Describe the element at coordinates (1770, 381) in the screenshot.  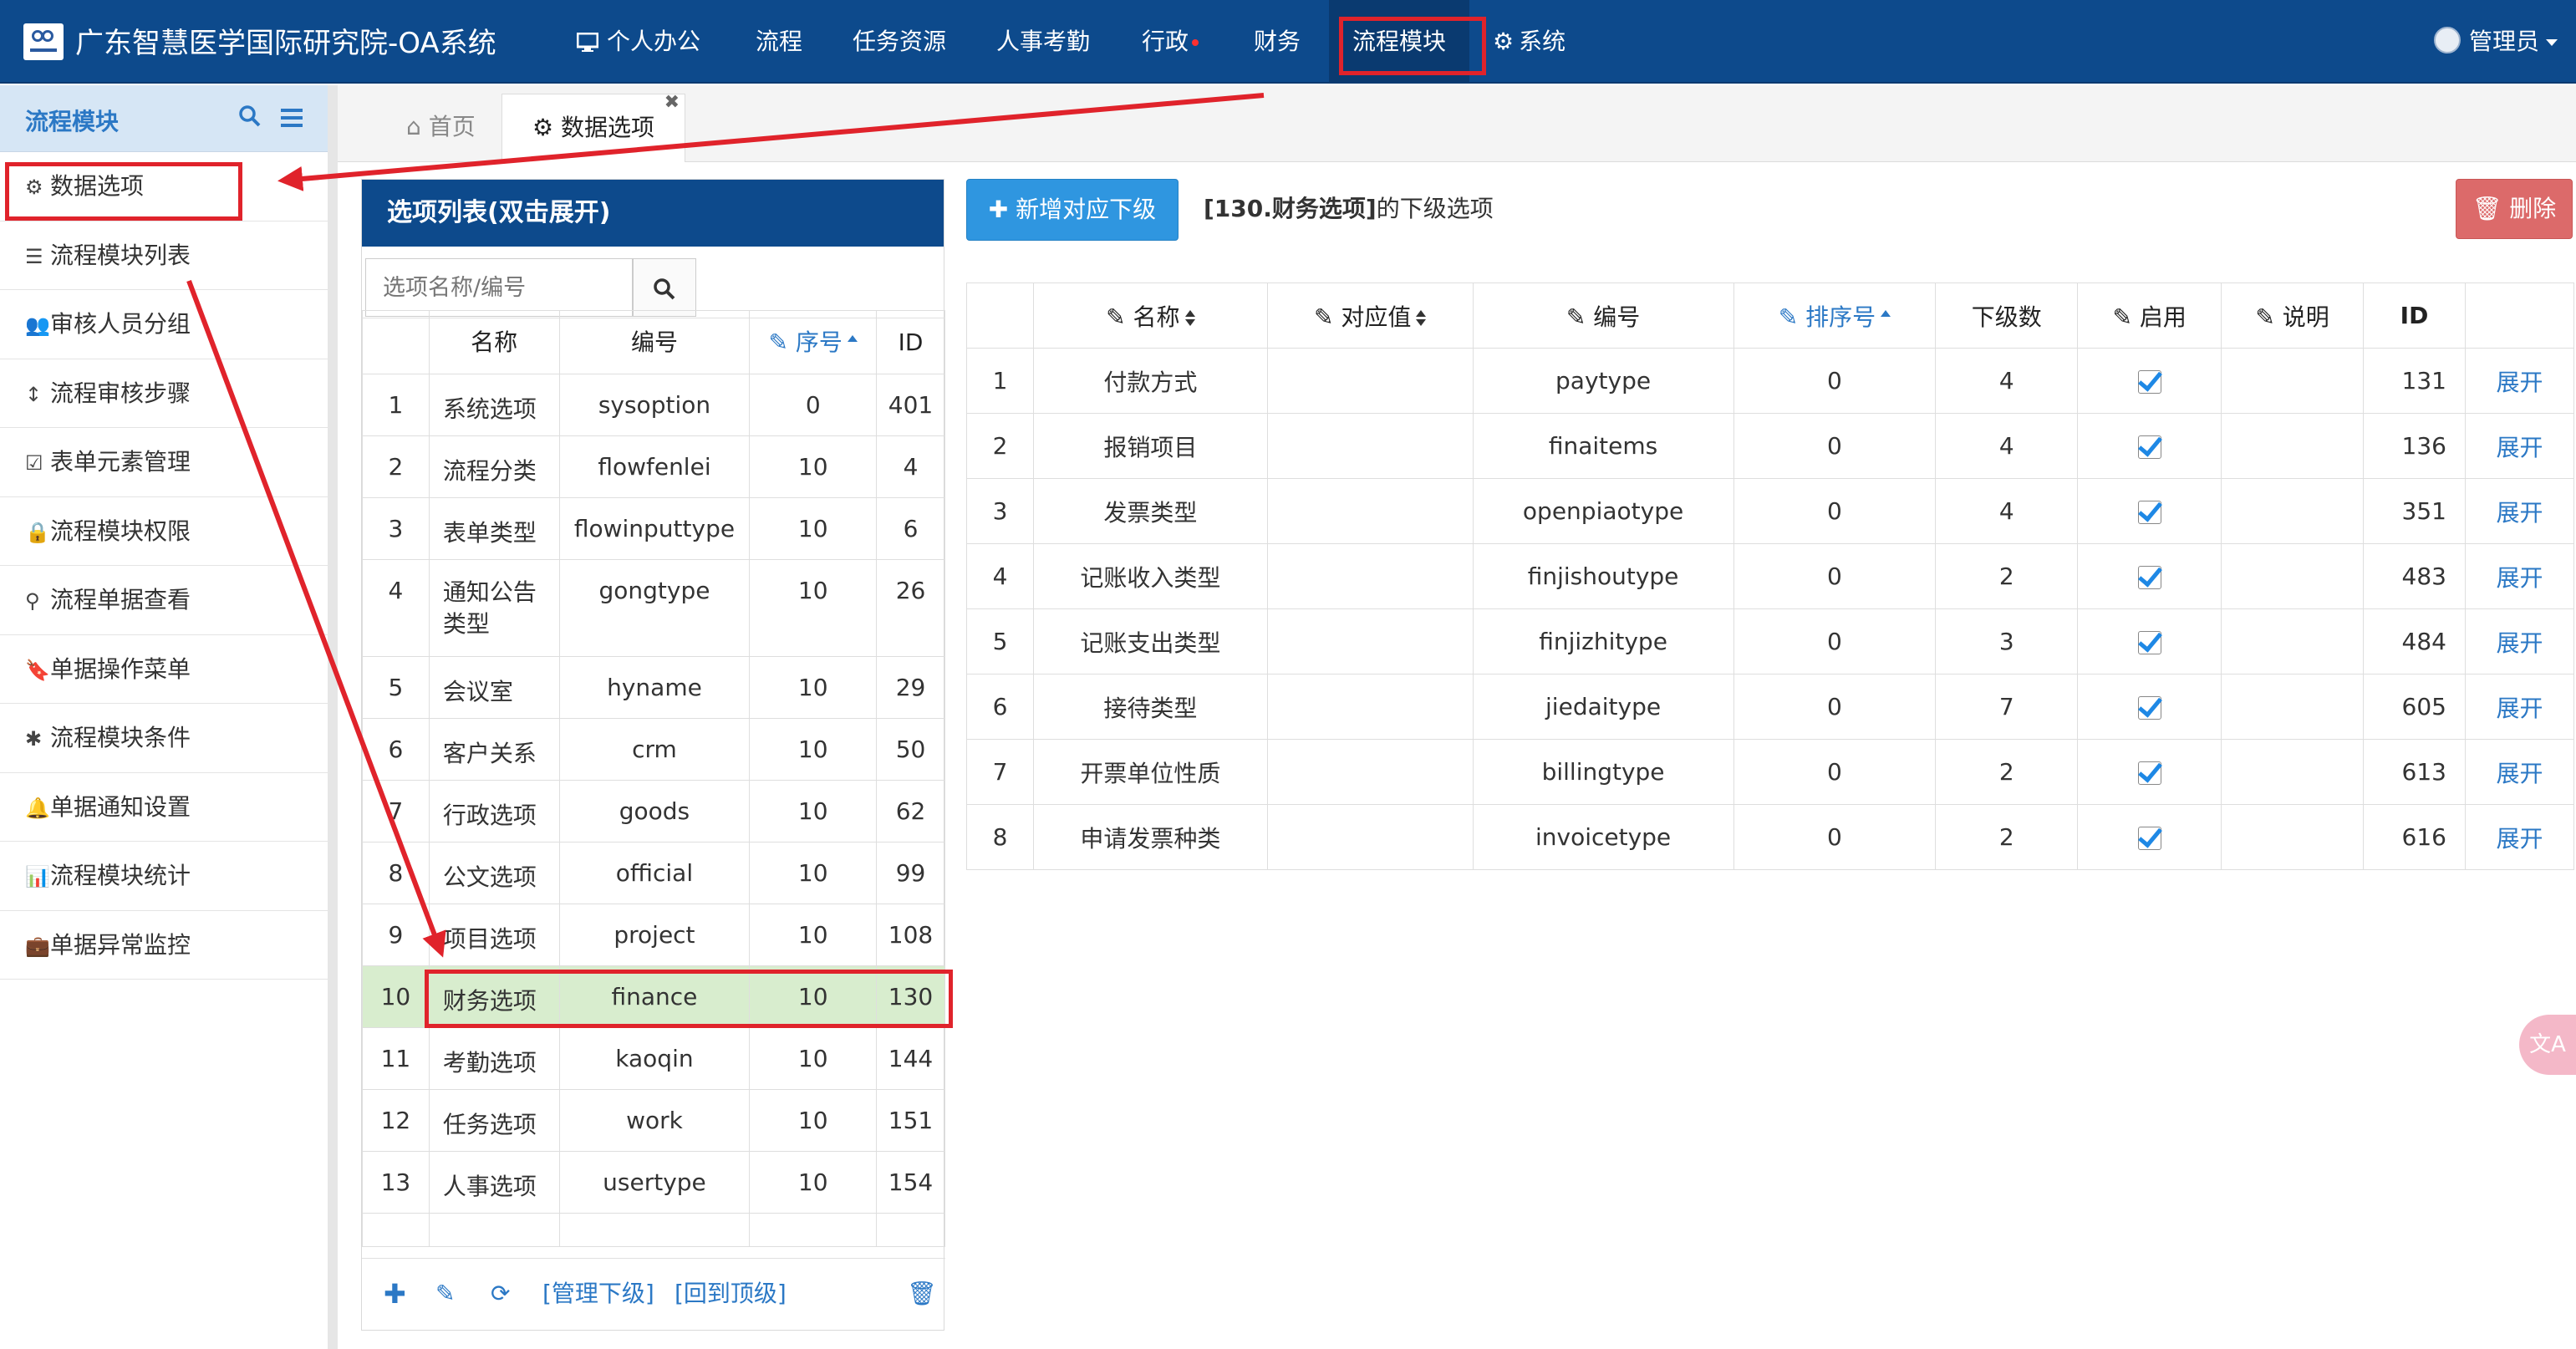
I see `table-row: 1 付款方式 paytype 0 4 131 展开` at that location.